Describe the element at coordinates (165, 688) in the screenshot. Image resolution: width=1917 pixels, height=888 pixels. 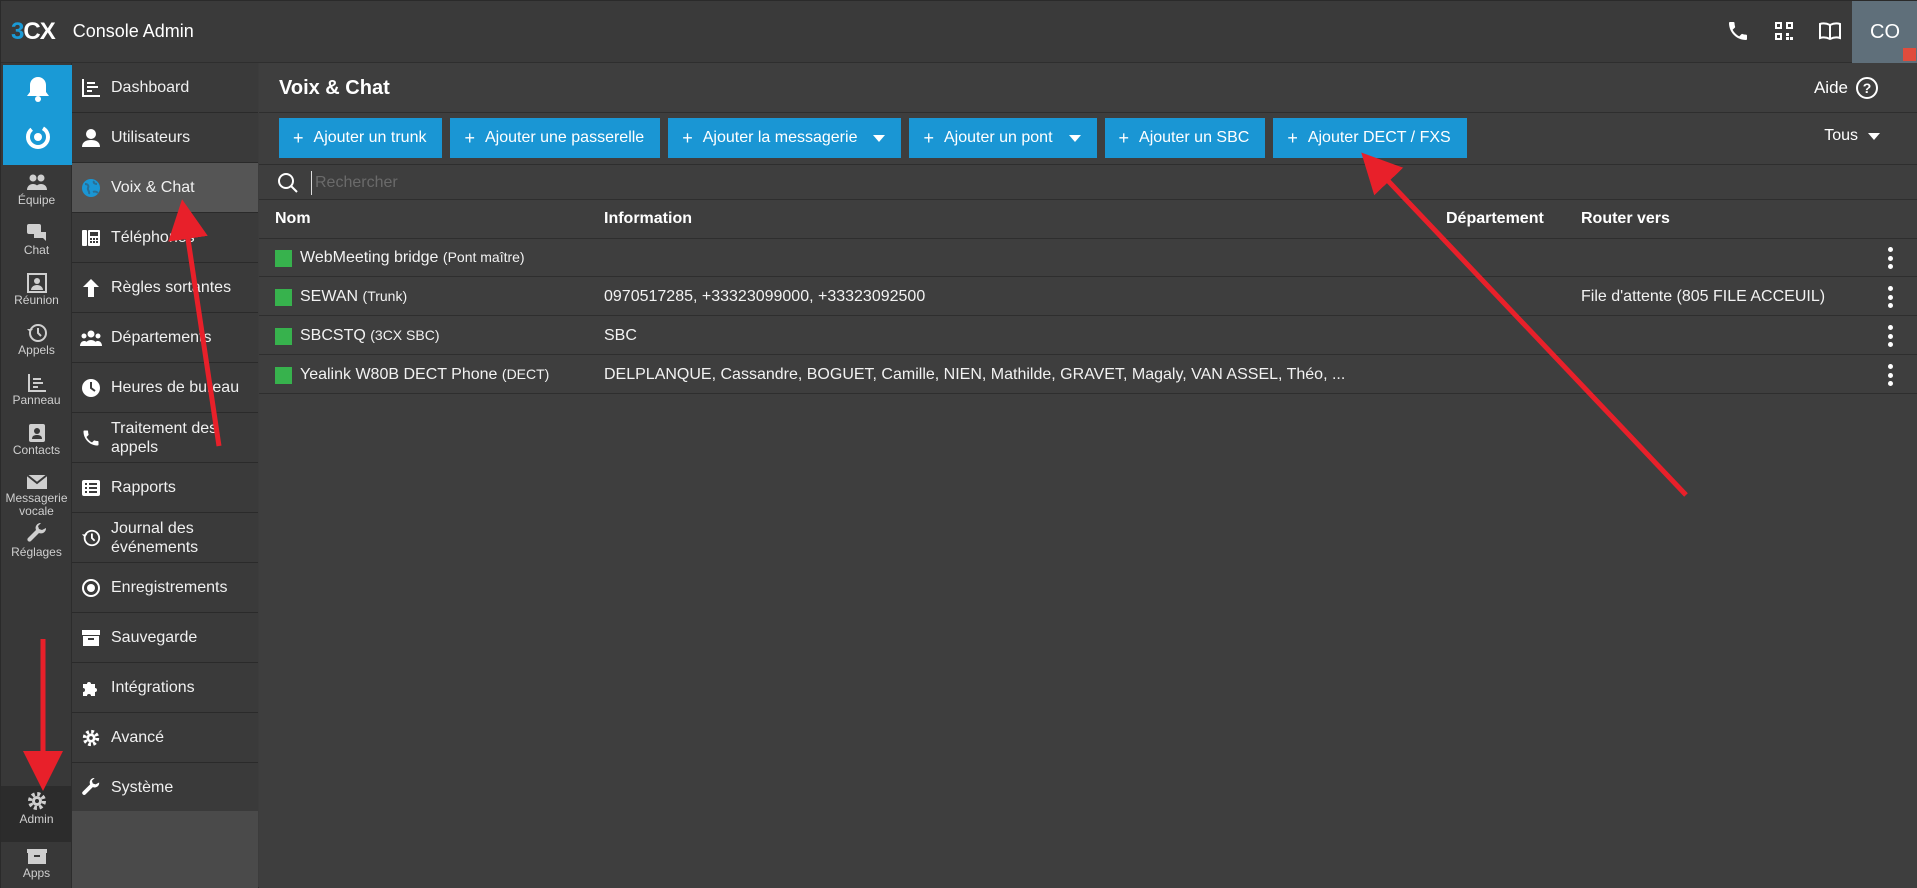
I see `submenu-item-integrations: Intégrations` at that location.